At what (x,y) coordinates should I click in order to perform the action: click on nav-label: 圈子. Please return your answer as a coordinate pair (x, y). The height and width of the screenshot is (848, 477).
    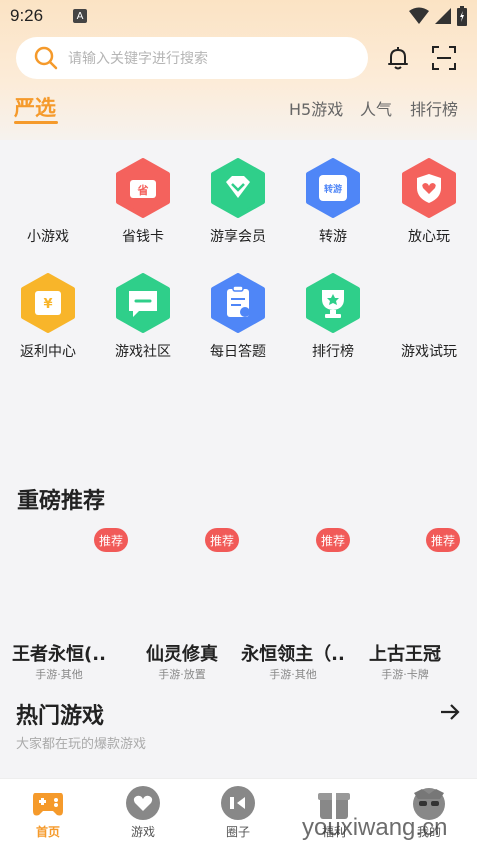
    Looking at the image, I should click on (237, 832).